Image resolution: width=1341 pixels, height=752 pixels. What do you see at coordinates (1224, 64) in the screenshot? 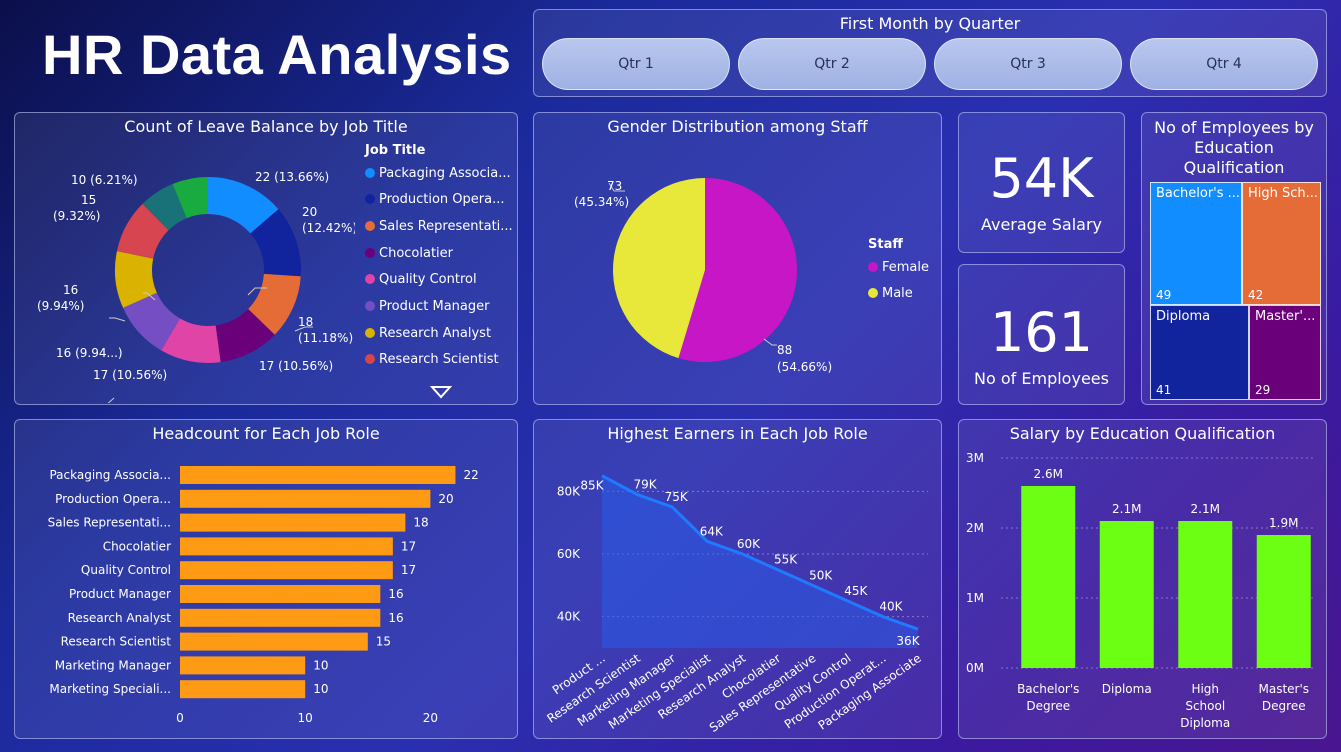
I see `qtr-4-button: Qtr 4` at bounding box center [1224, 64].